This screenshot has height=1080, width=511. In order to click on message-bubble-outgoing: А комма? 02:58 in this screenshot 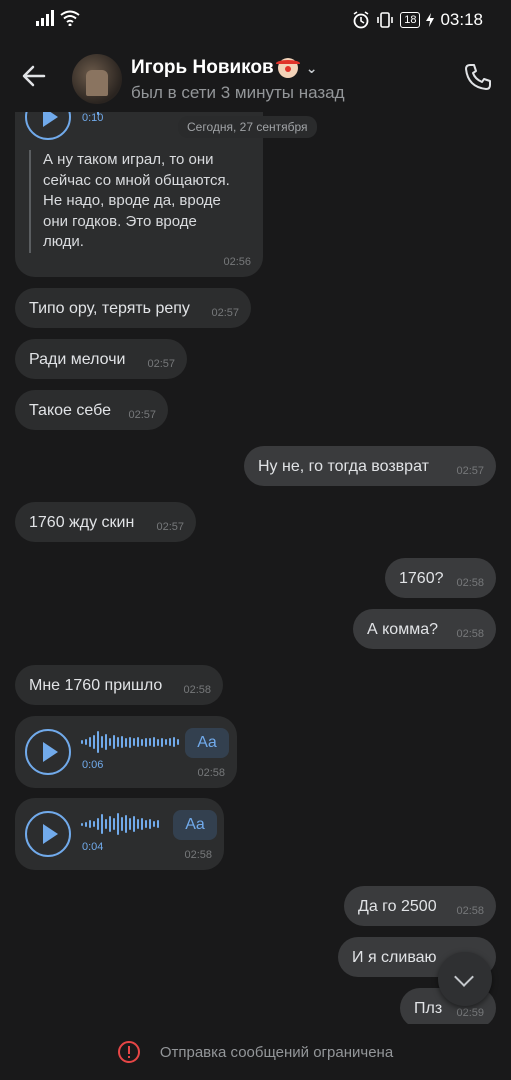, I will do `click(424, 629)`.